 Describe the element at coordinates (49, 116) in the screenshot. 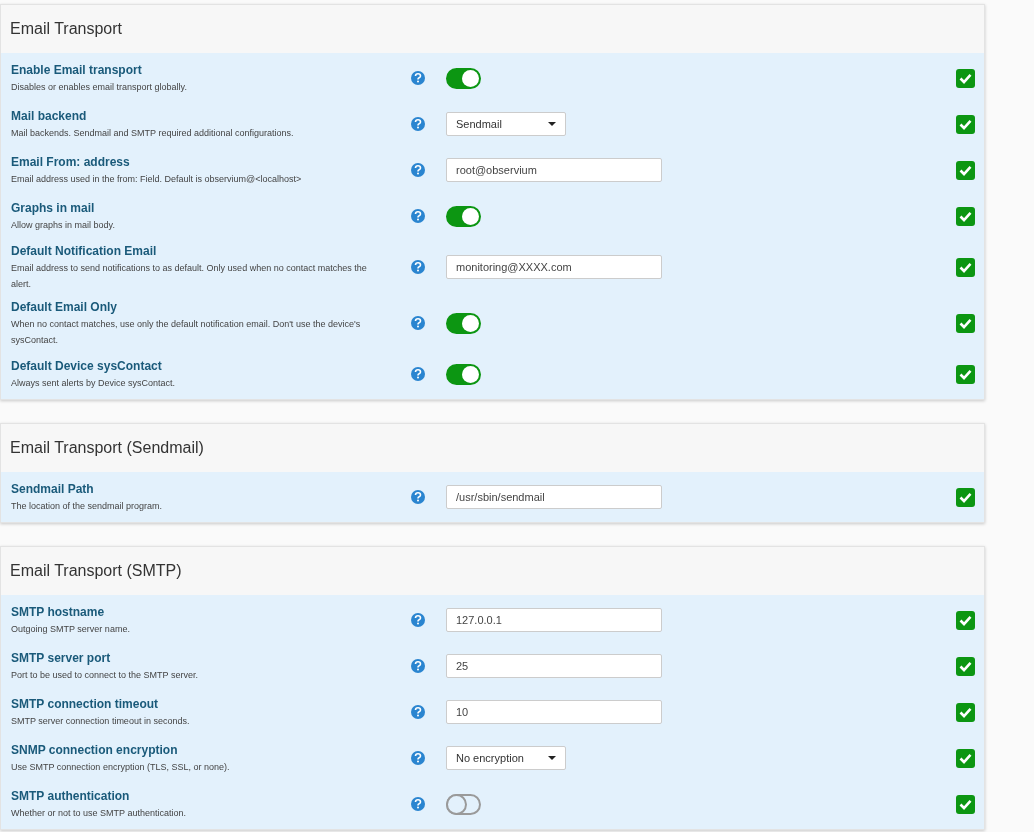

I see `setting-label: Mail backend` at that location.